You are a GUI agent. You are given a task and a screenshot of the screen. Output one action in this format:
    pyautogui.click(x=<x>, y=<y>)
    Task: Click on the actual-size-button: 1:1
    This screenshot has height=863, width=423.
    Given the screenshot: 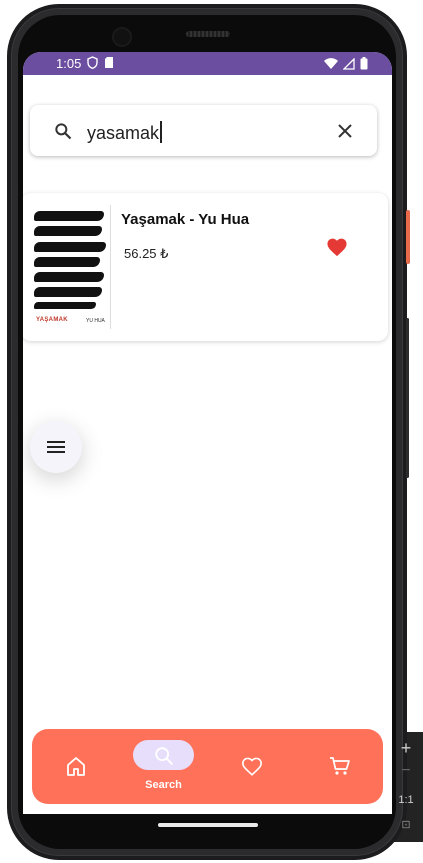 What is the action you would take?
    pyautogui.click(x=406, y=800)
    